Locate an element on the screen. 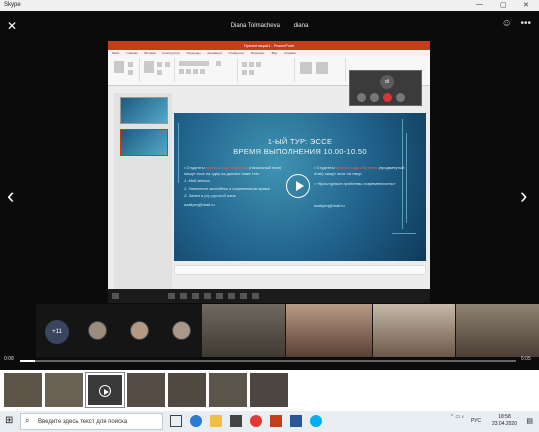 This screenshot has width=539, height=432. participant-name: Diana Tolmacheva is located at coordinates (255, 26).